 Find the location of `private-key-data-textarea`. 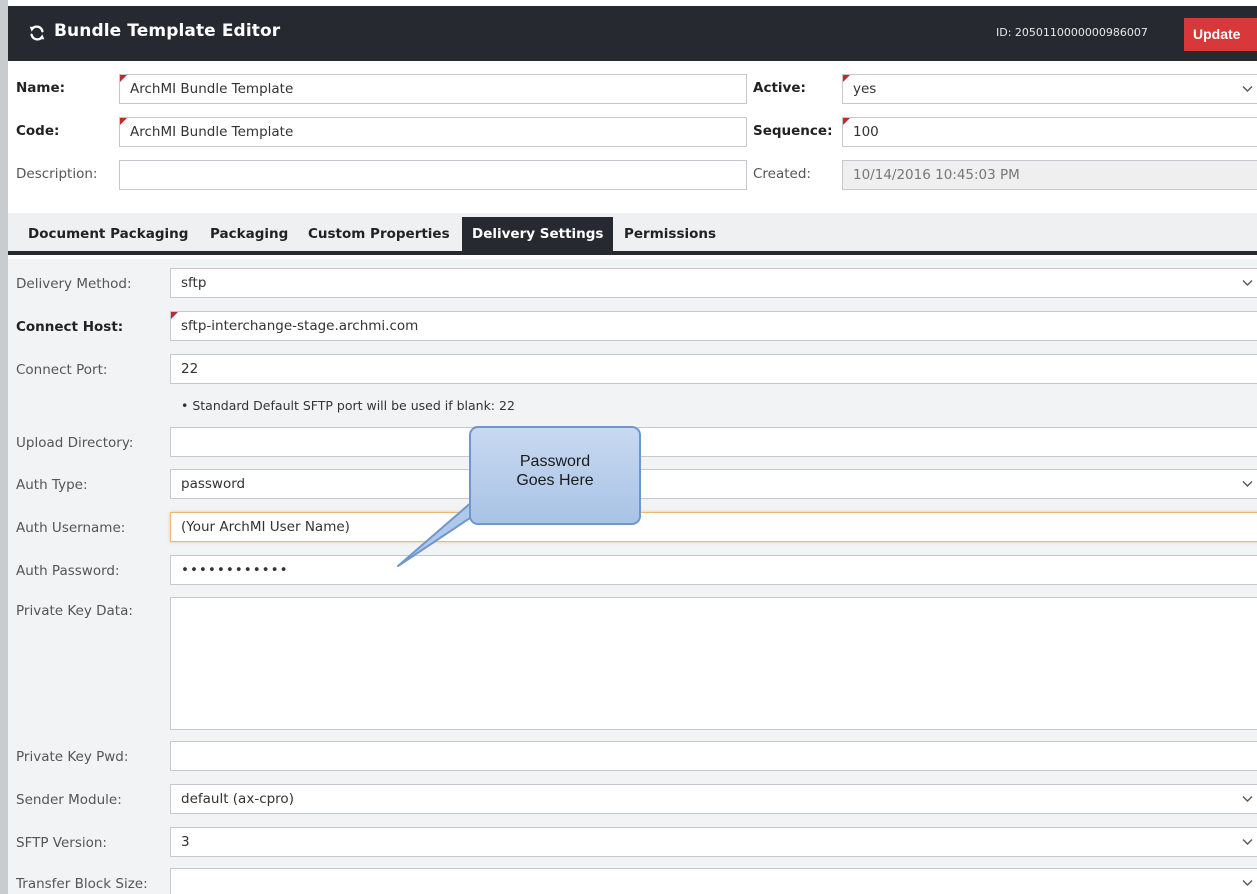

private-key-data-textarea is located at coordinates (713, 663).